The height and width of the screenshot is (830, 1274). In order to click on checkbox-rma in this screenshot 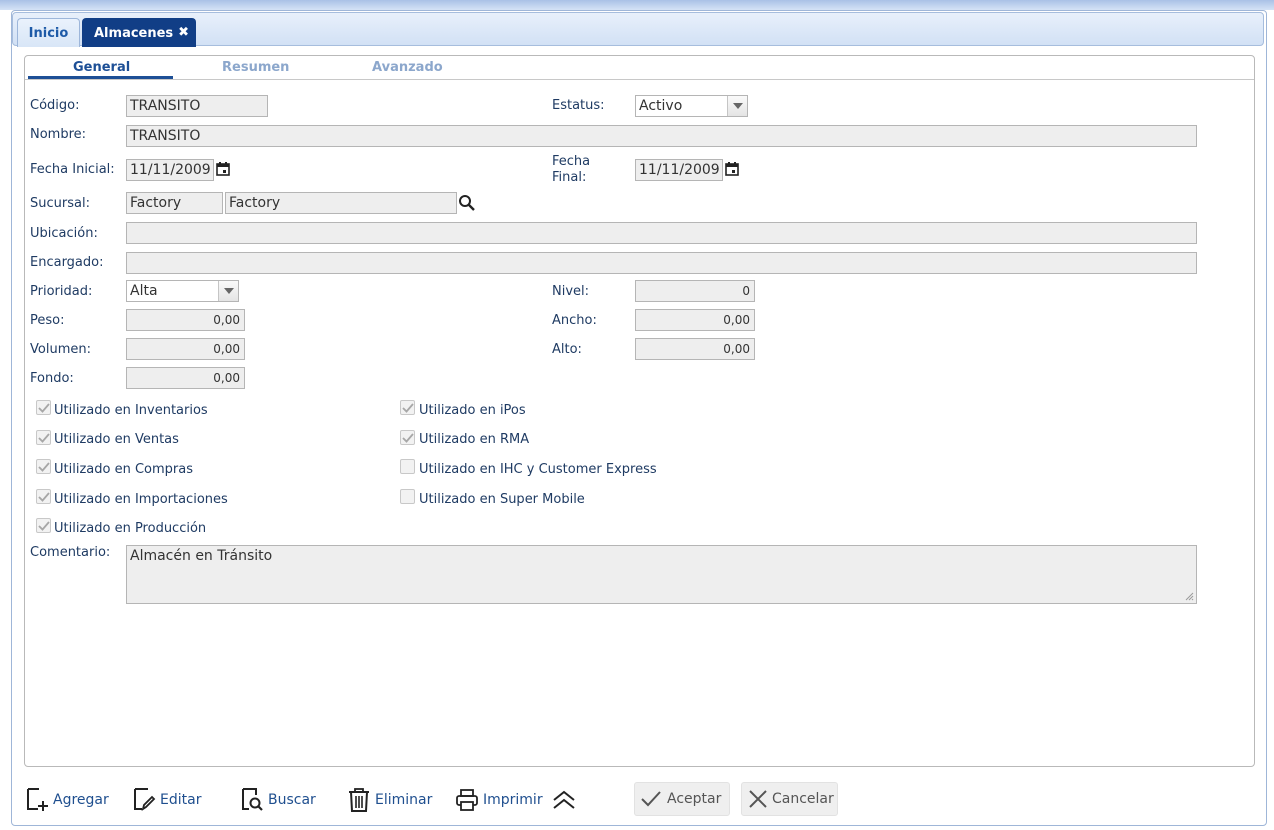, I will do `click(407, 437)`.